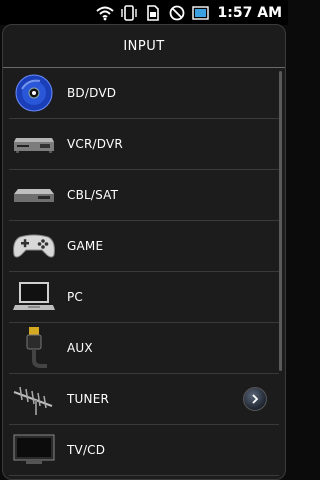 The width and height of the screenshot is (320, 480). Describe the element at coordinates (177, 13) in the screenshot. I see `no-sync-icon` at that location.